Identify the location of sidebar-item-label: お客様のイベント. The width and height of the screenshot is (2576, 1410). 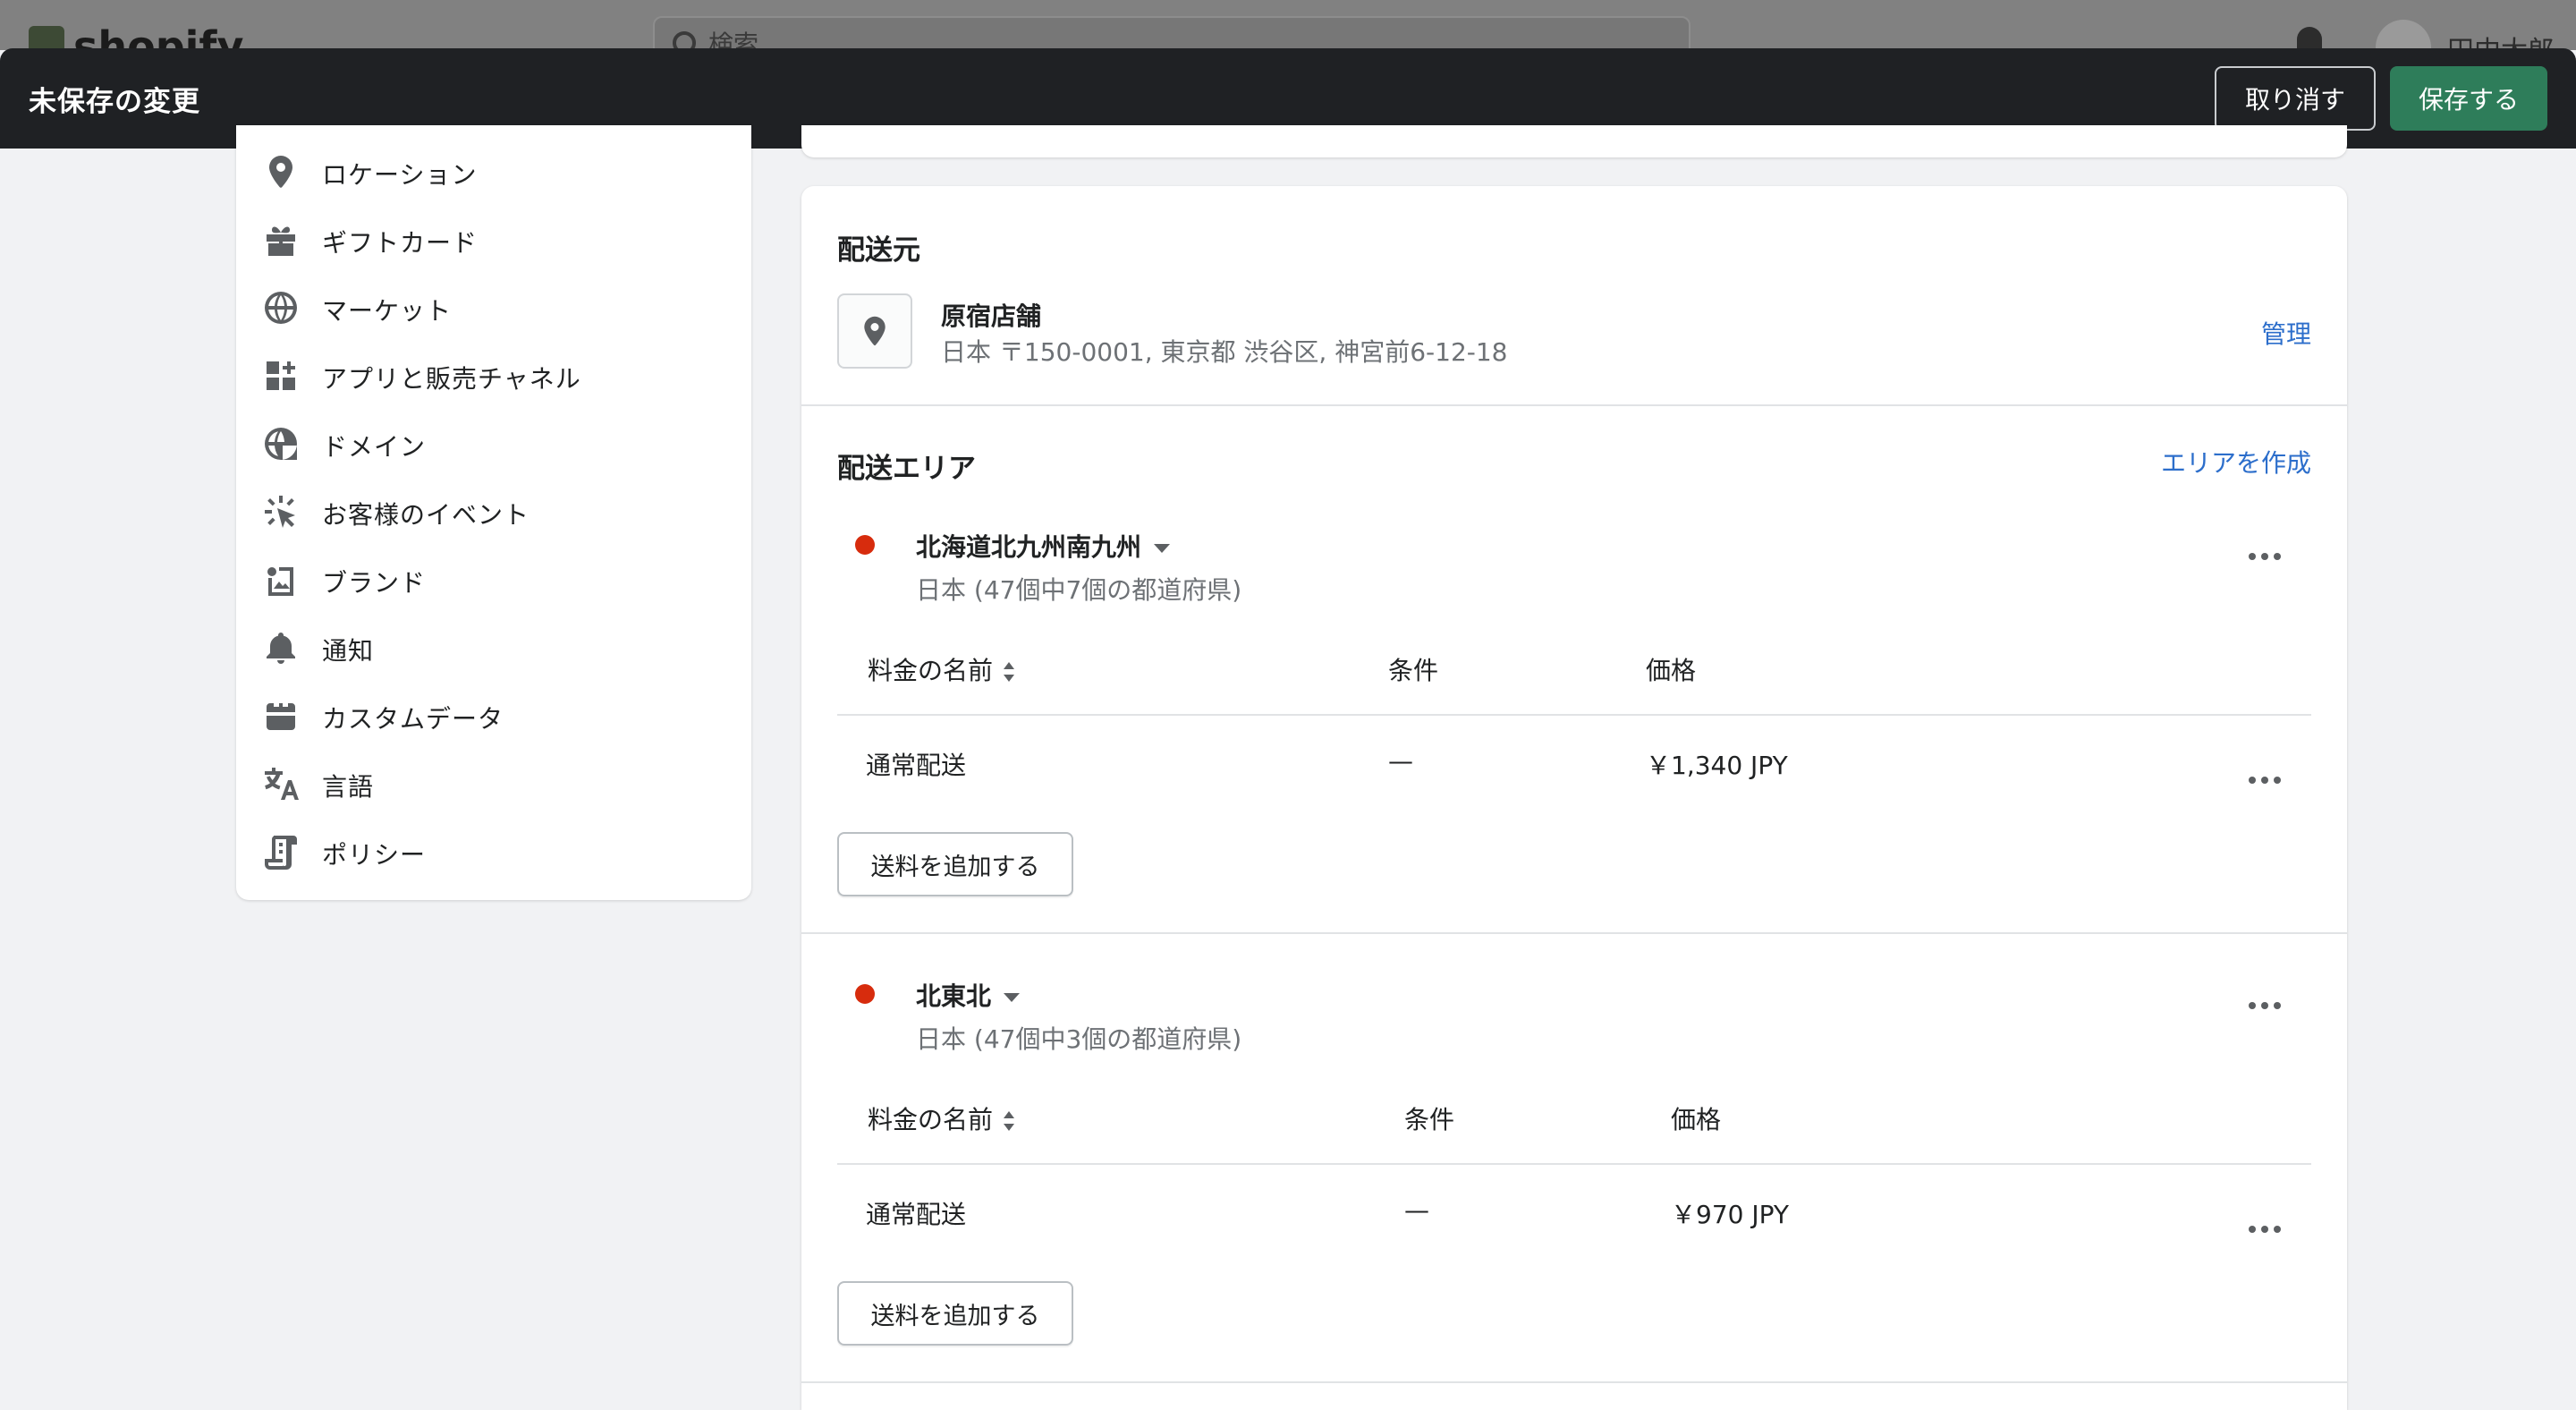
(426, 515).